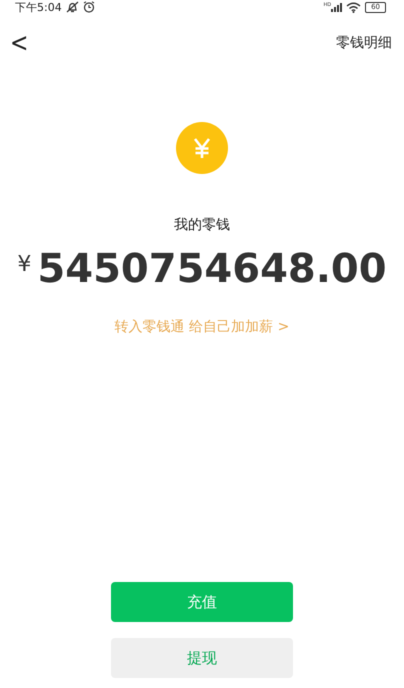 The image size is (404, 688). What do you see at coordinates (364, 43) in the screenshot?
I see `details-link: 零钱明细` at bounding box center [364, 43].